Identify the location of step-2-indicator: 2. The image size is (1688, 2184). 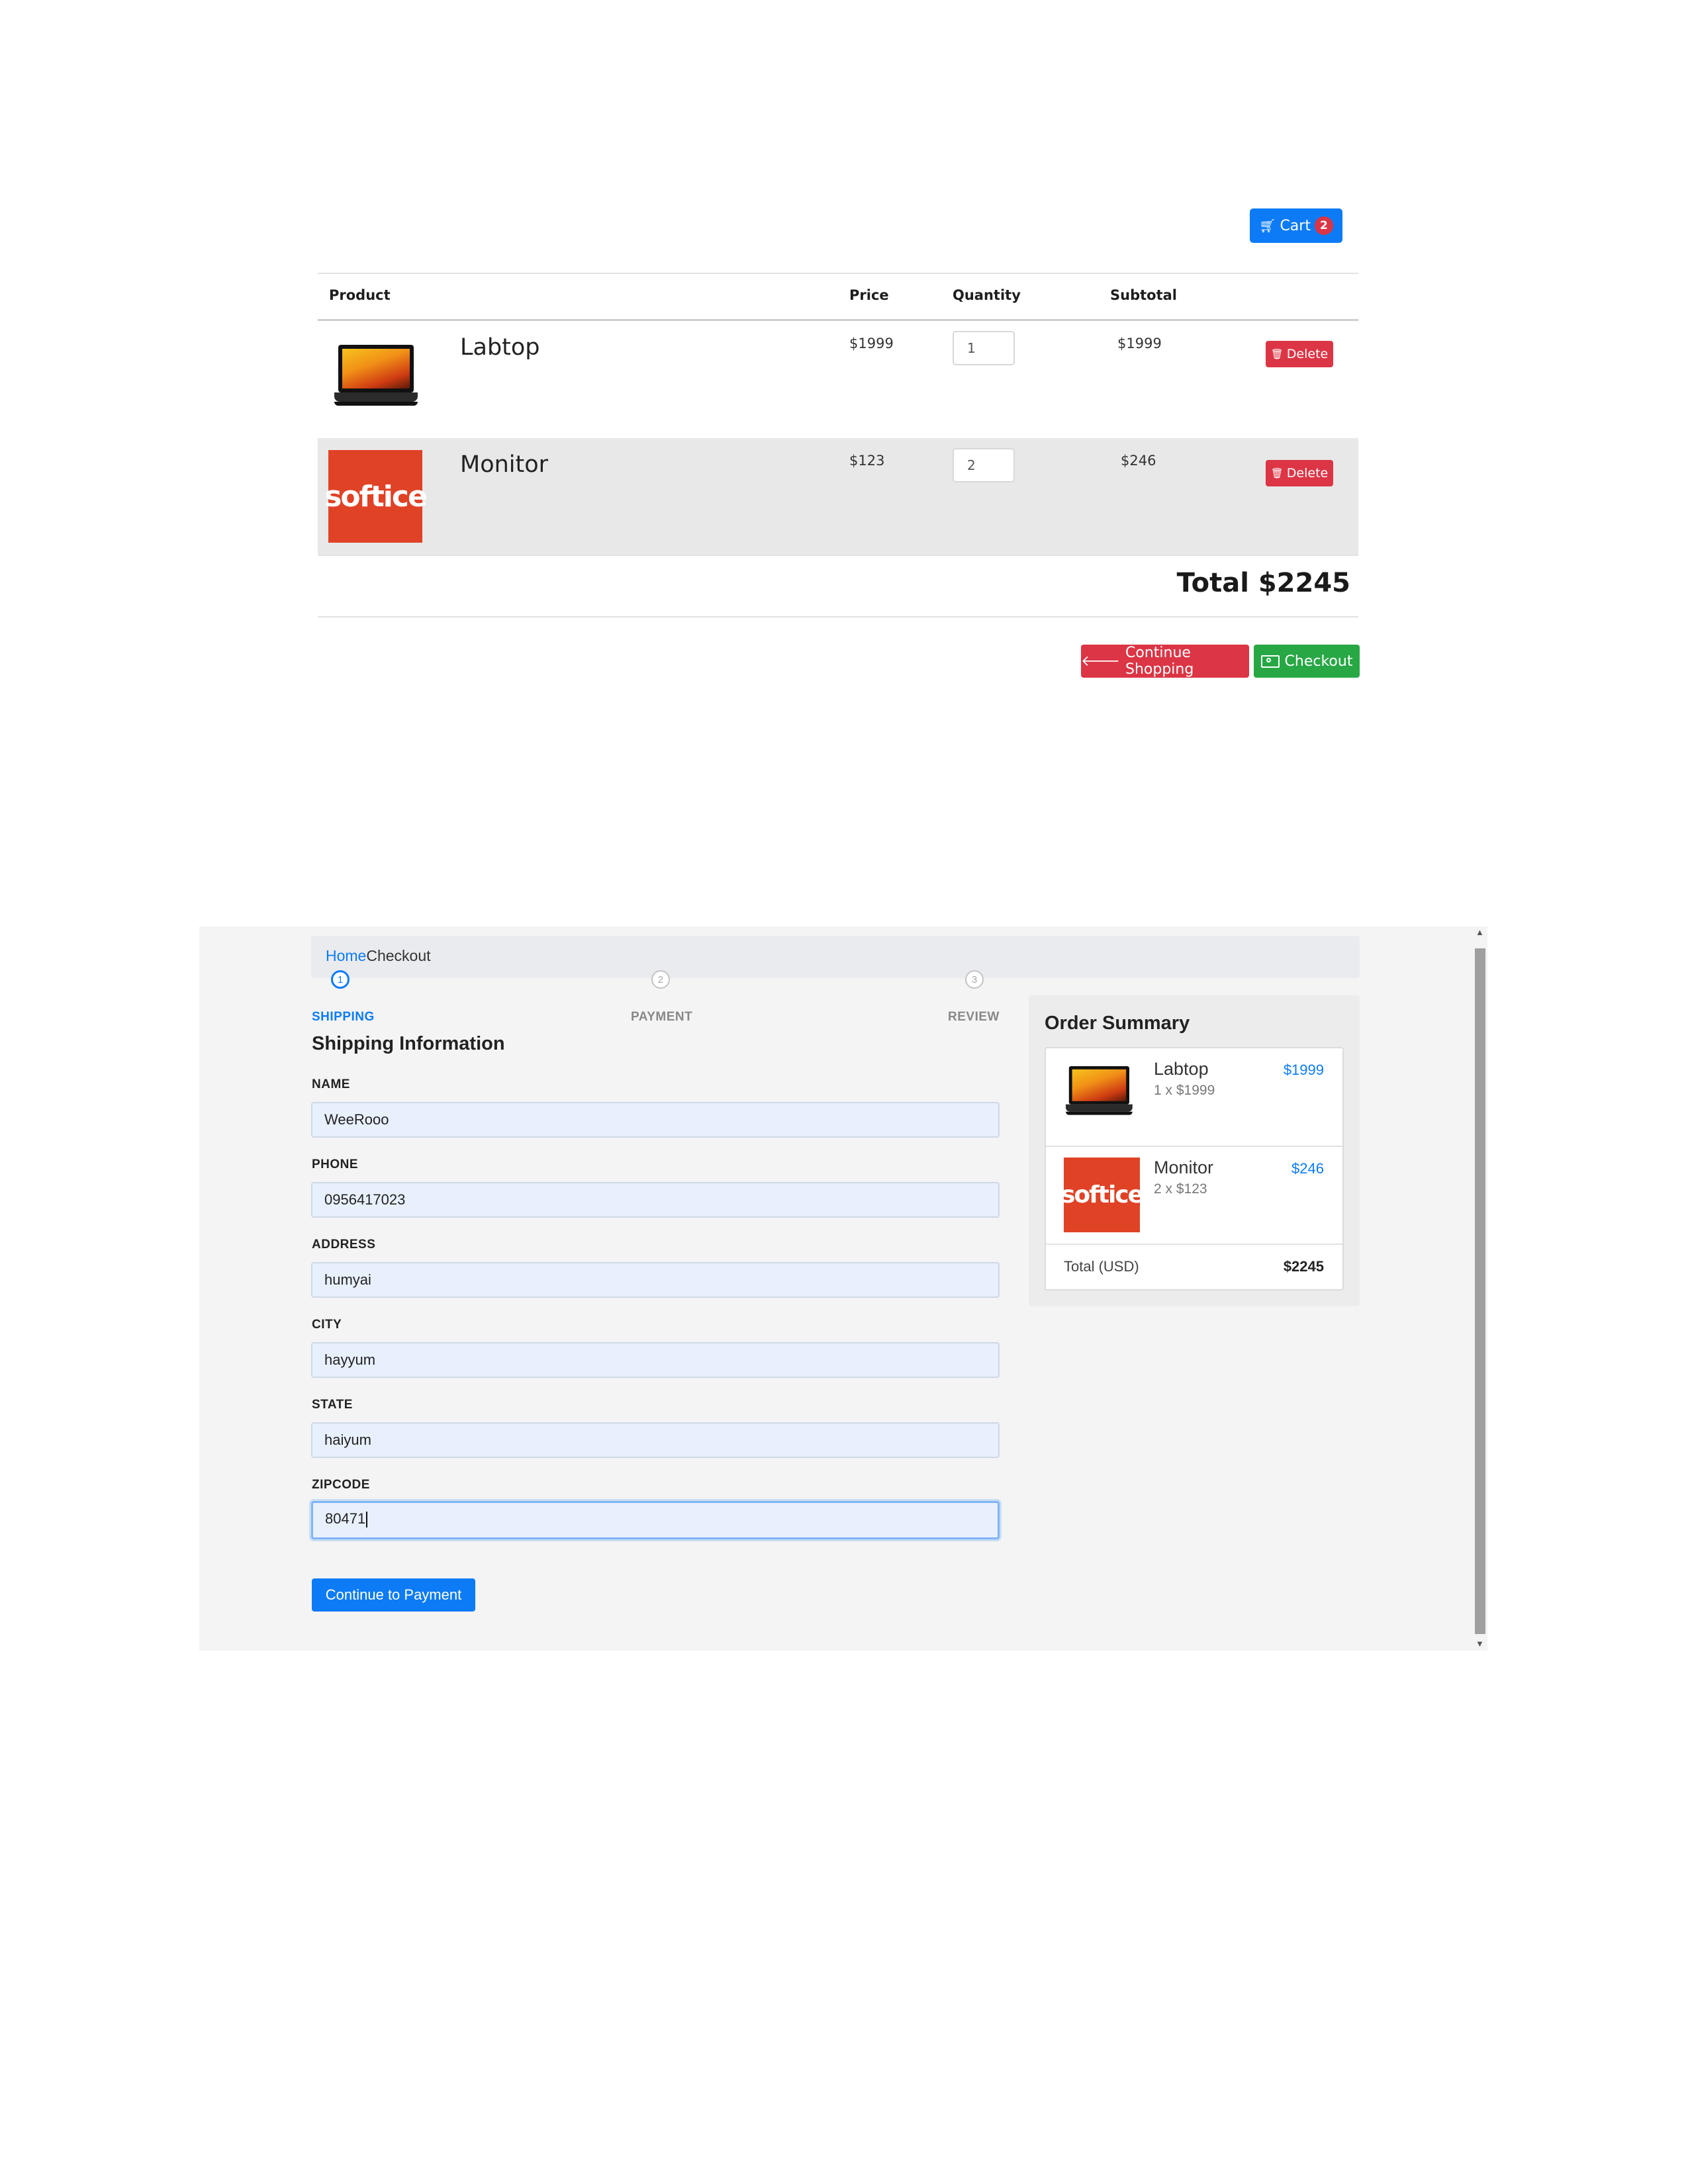
(660, 980).